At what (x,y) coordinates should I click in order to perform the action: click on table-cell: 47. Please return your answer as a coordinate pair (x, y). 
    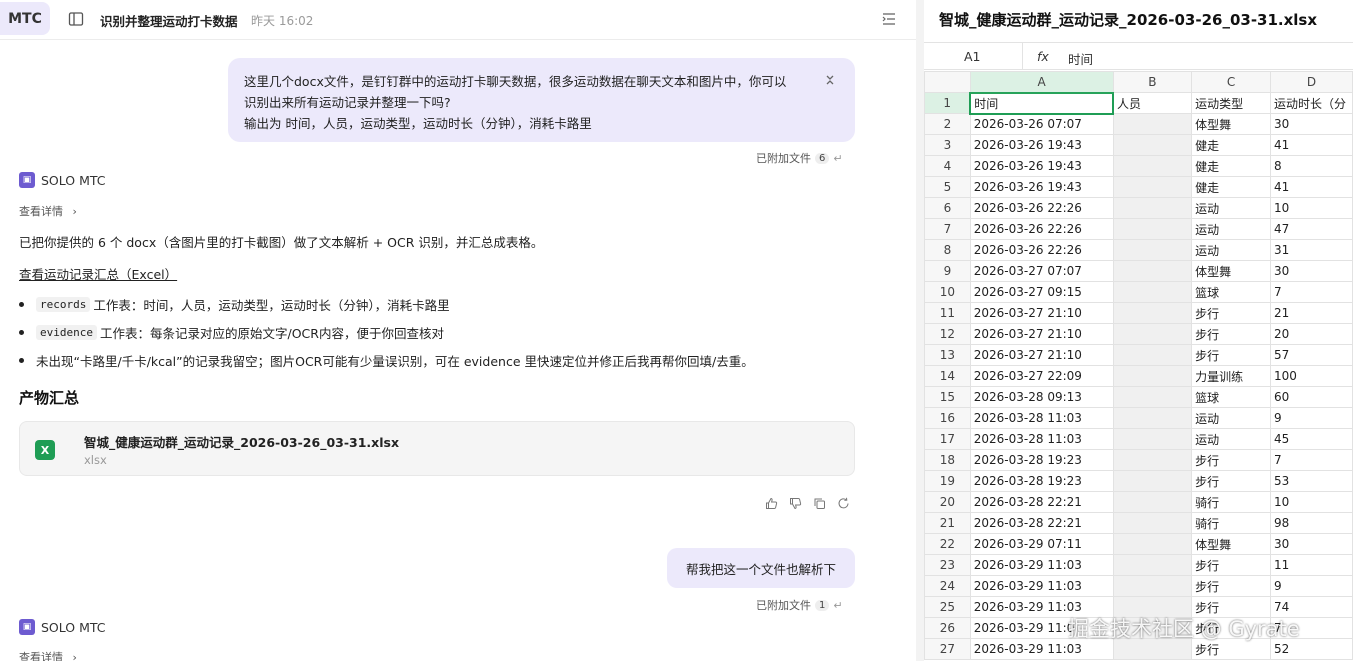
    Looking at the image, I should click on (1311, 229).